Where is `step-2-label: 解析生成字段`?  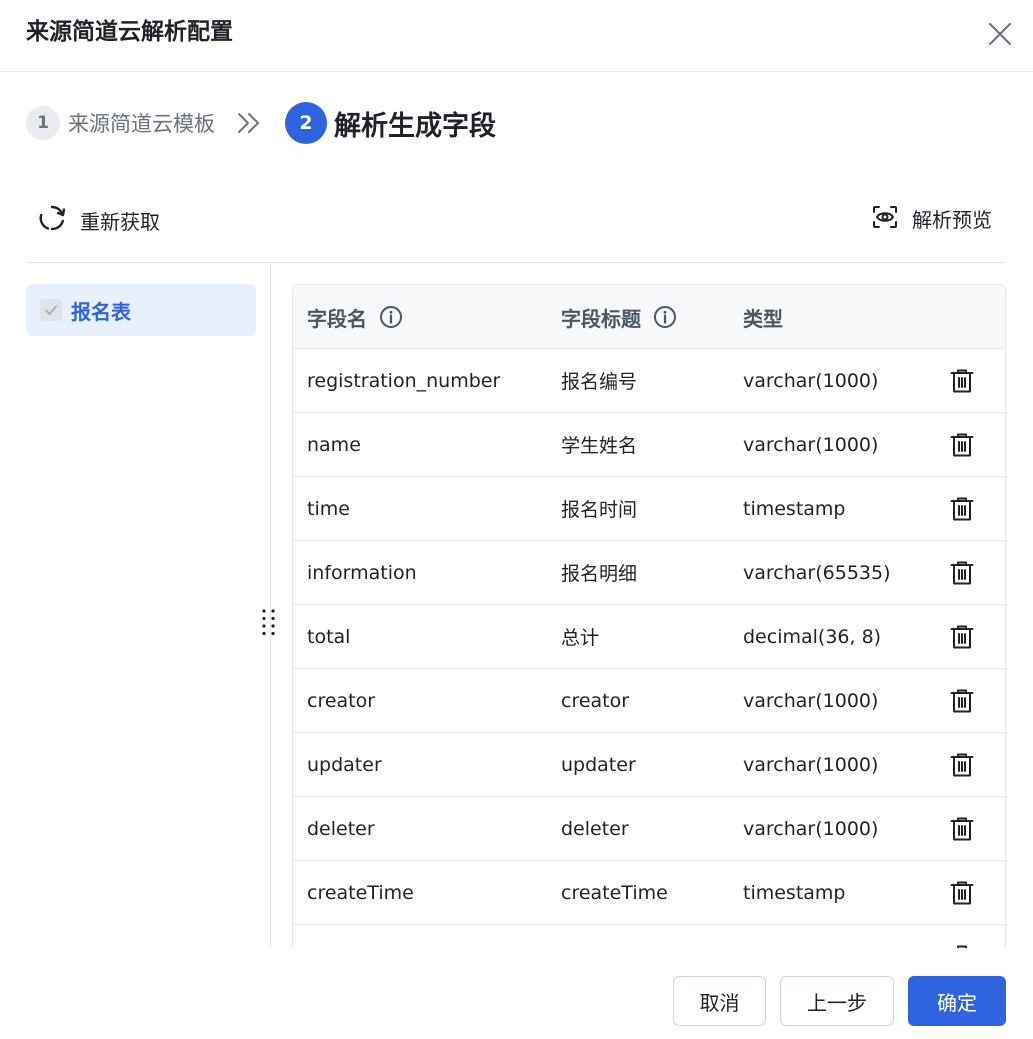 step-2-label: 解析生成字段 is located at coordinates (415, 126).